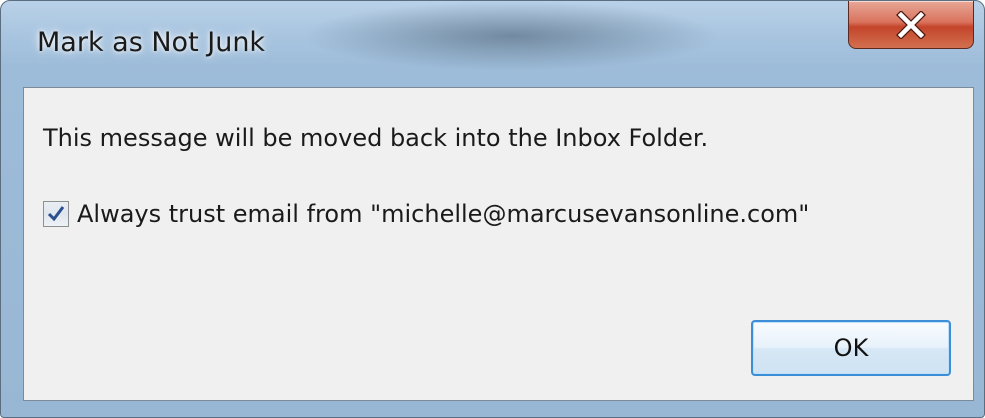  I want to click on checkmark-icon, so click(56, 214).